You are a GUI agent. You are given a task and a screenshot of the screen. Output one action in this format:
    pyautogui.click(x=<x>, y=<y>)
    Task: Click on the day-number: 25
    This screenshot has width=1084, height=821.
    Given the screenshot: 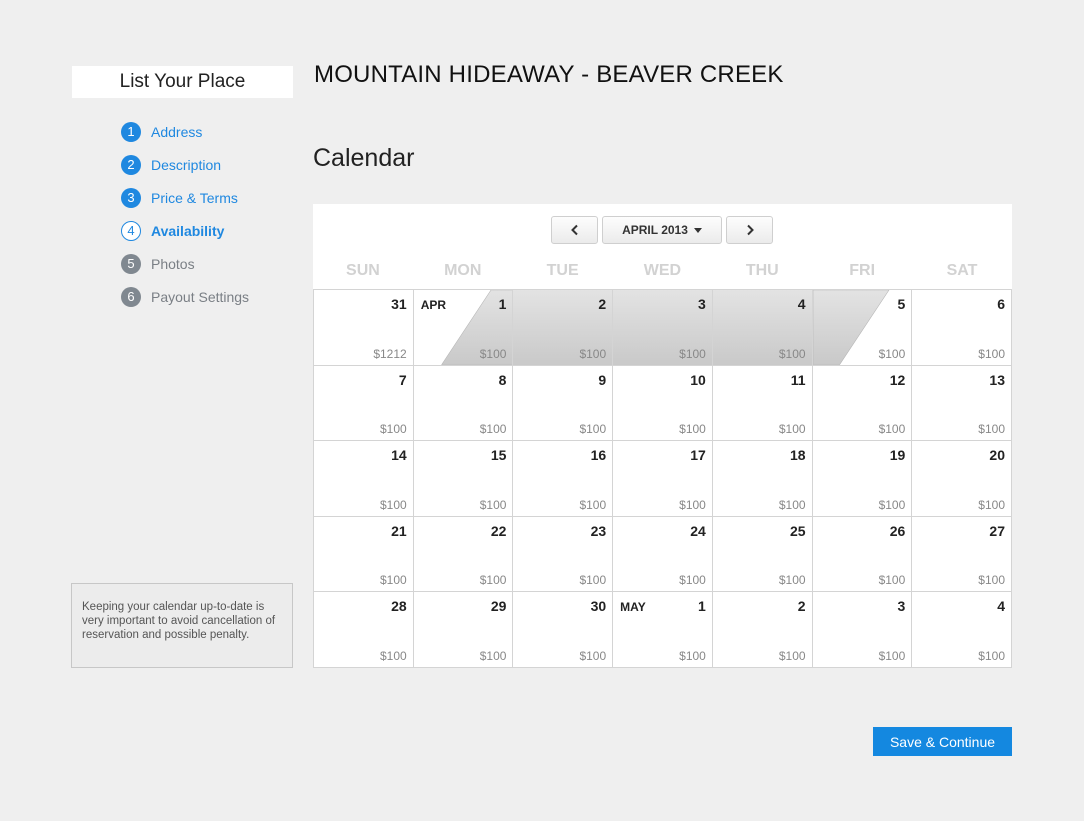 What is the action you would take?
    pyautogui.click(x=797, y=530)
    